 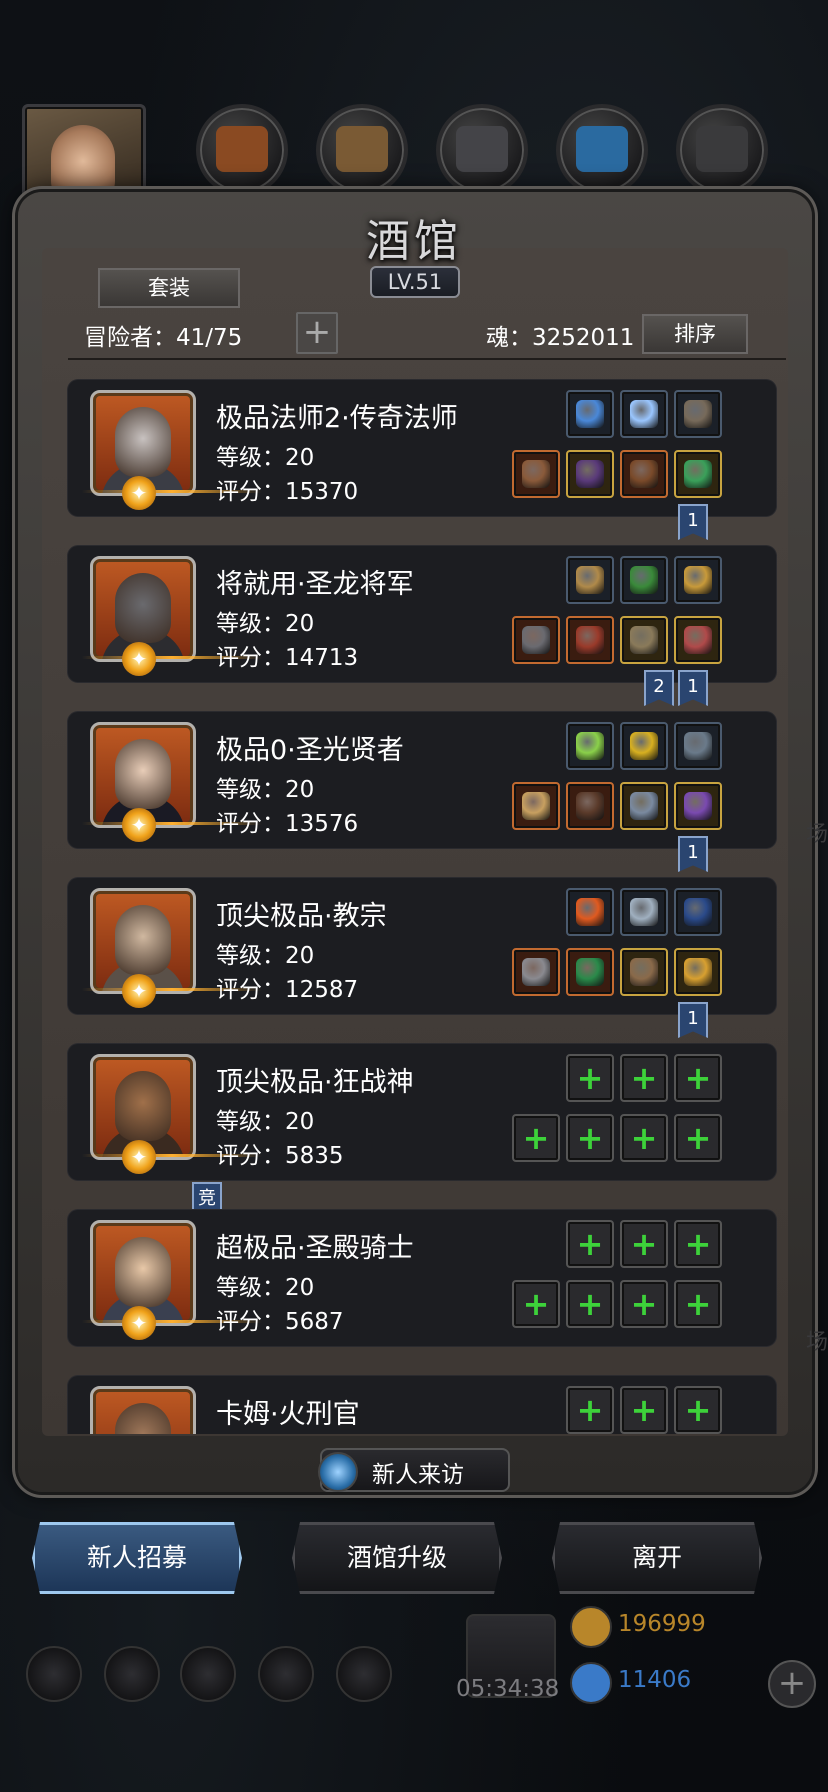 What do you see at coordinates (644, 414) in the screenshot?
I see `star-gem-icon` at bounding box center [644, 414].